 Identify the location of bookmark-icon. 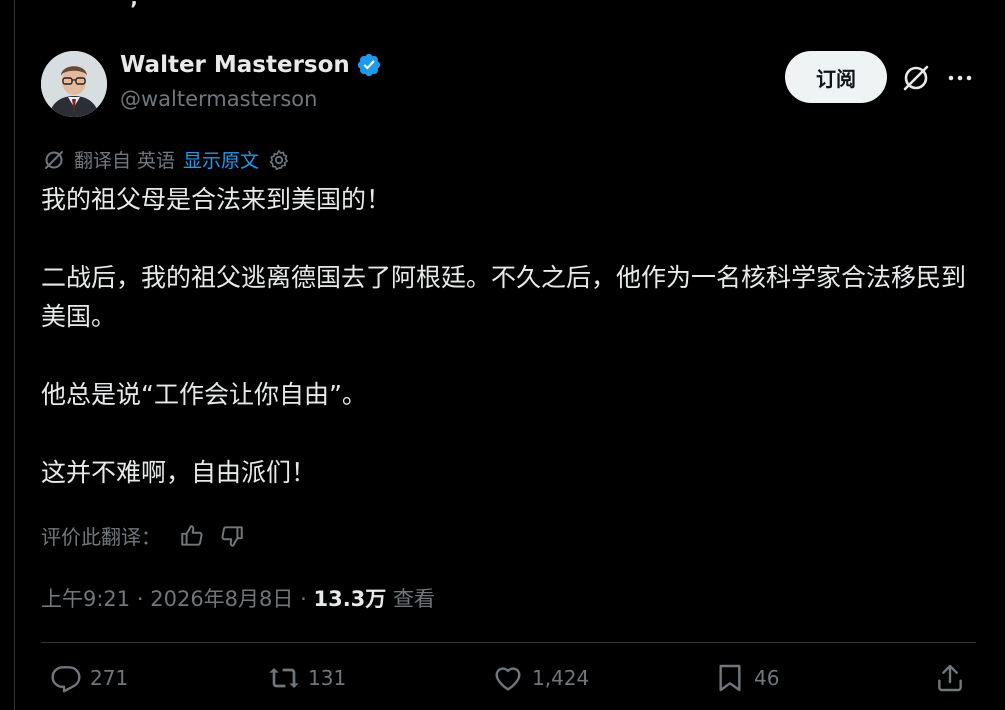
(730, 678).